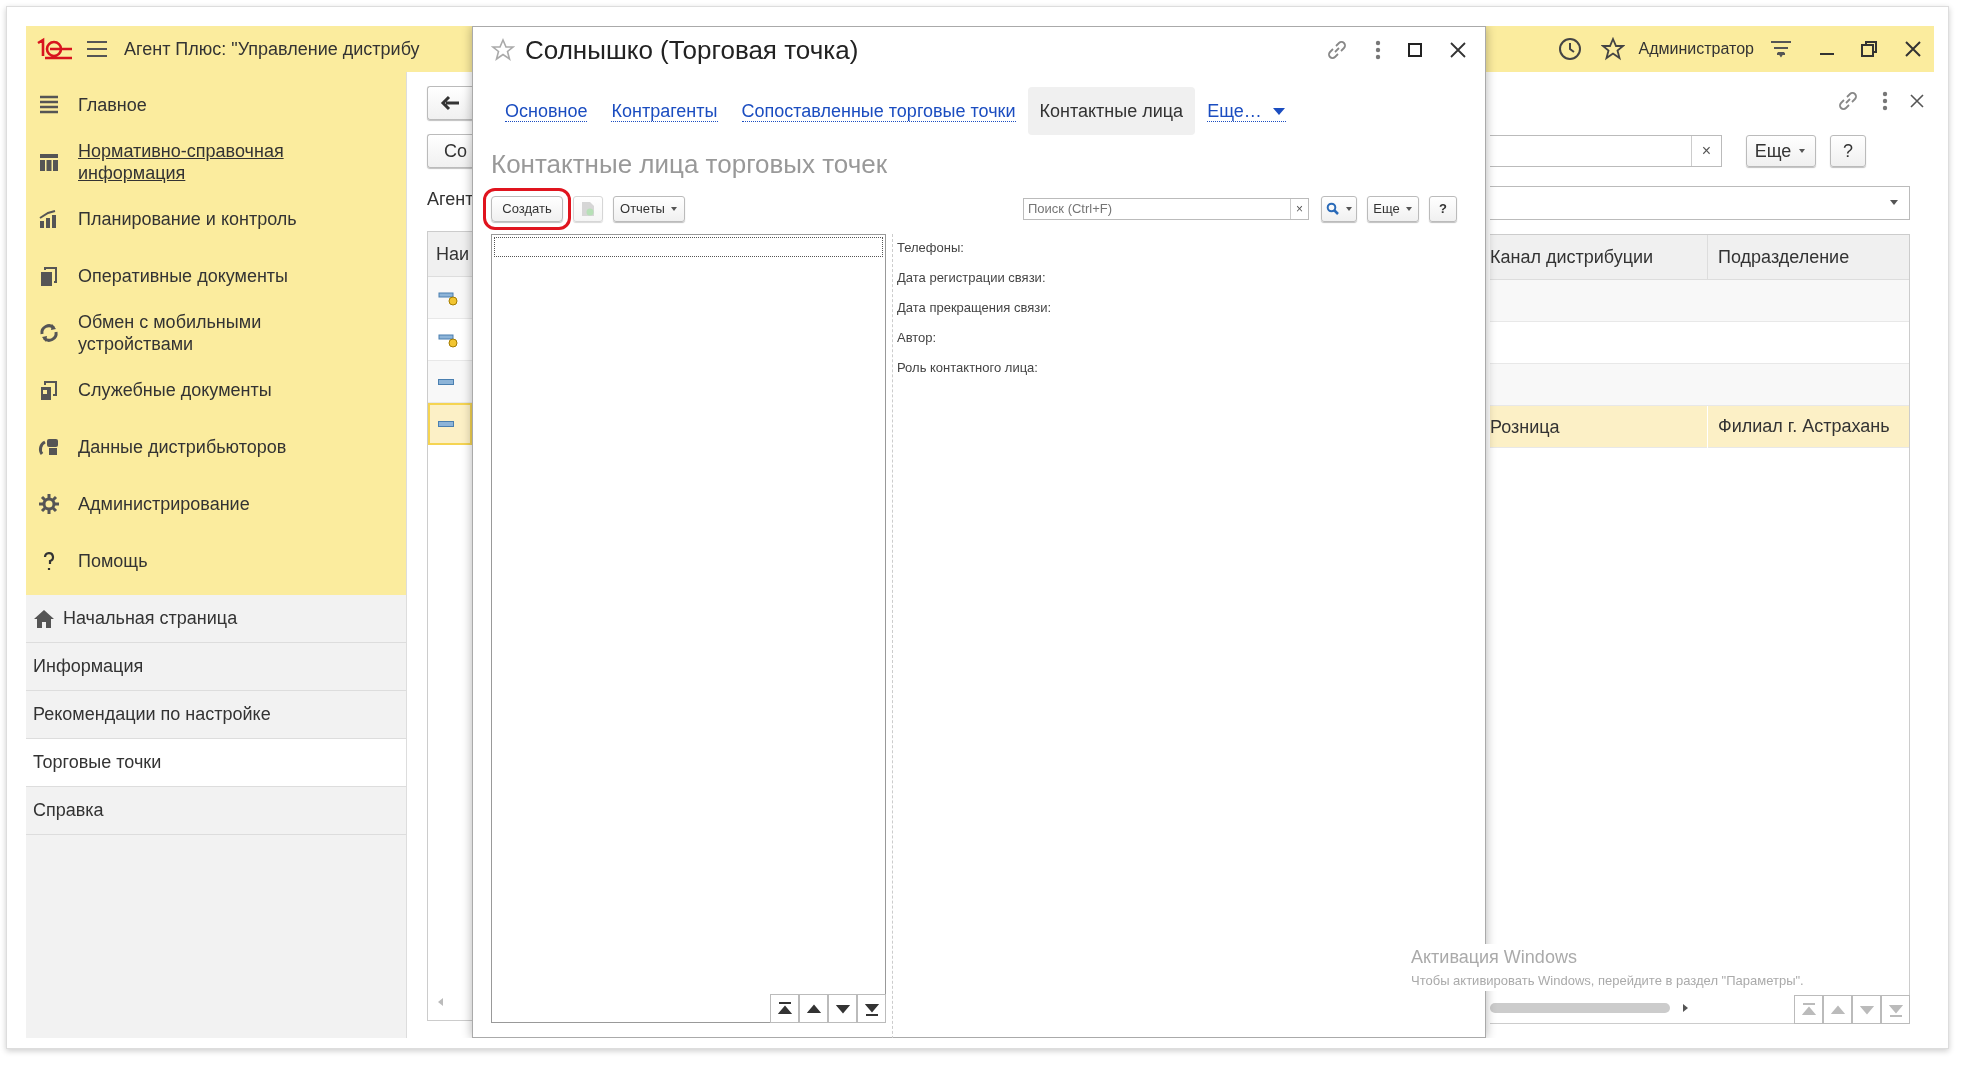 The height and width of the screenshot is (1065, 1961). Describe the element at coordinates (449, 151) in the screenshot. I see `create-button: Со` at that location.